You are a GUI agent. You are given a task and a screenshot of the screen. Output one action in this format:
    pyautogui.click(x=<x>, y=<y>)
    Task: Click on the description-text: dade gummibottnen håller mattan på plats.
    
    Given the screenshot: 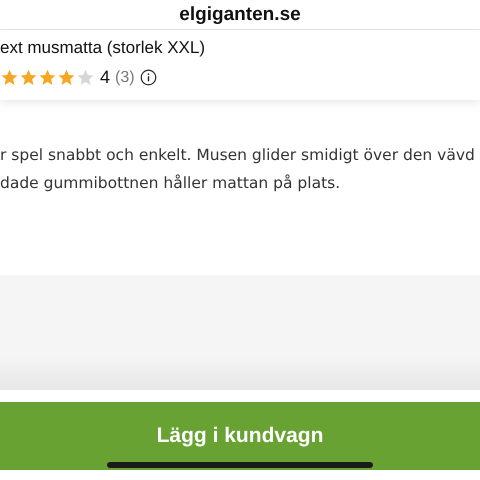 What is the action you would take?
    pyautogui.click(x=171, y=183)
    